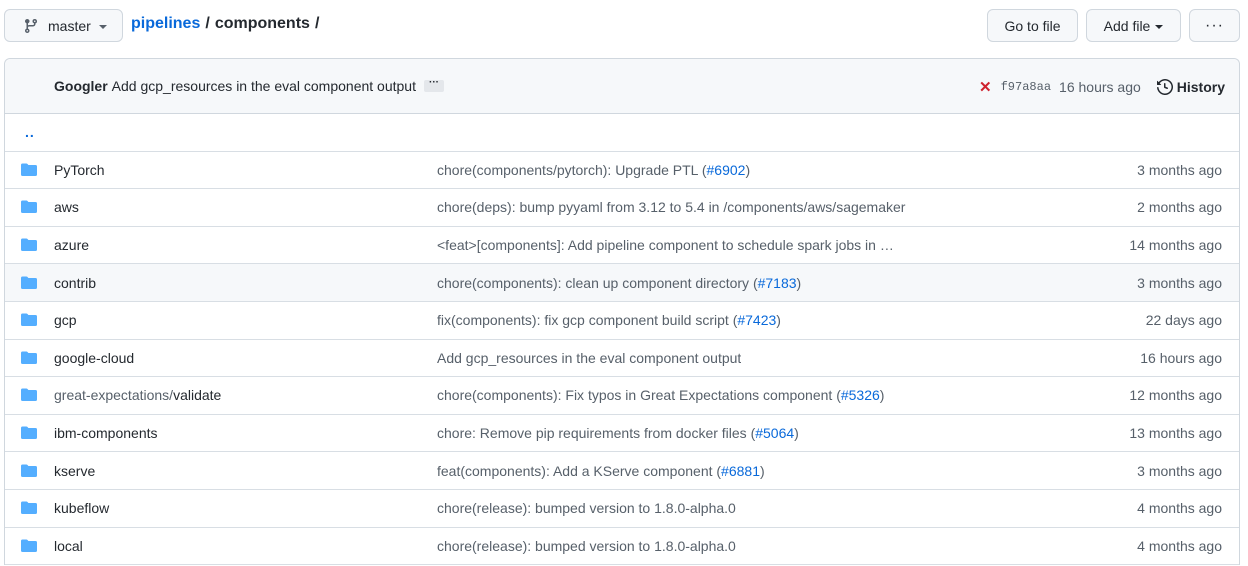 The width and height of the screenshot is (1248, 566). Describe the element at coordinates (1190, 87) in the screenshot. I see `history-link: History` at that location.